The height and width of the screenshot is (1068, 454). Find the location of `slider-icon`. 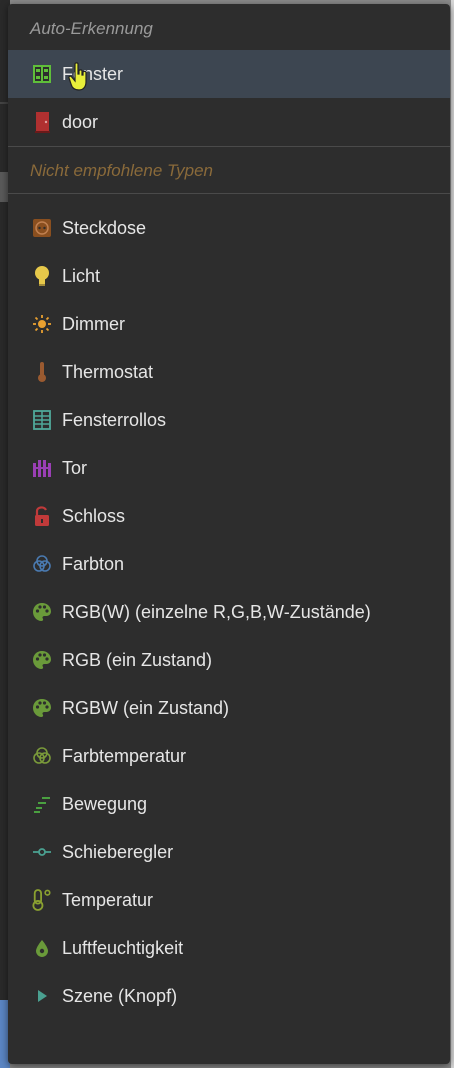

slider-icon is located at coordinates (42, 852).